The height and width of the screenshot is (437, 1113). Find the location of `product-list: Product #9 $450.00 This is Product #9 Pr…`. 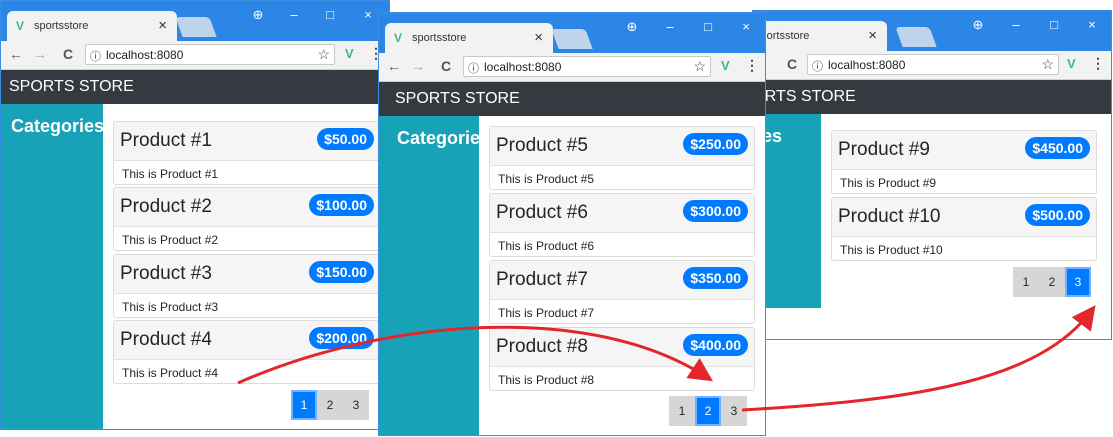

product-list: Product #9 $450.00 This is Product #9 Pr… is located at coordinates (966, 226).